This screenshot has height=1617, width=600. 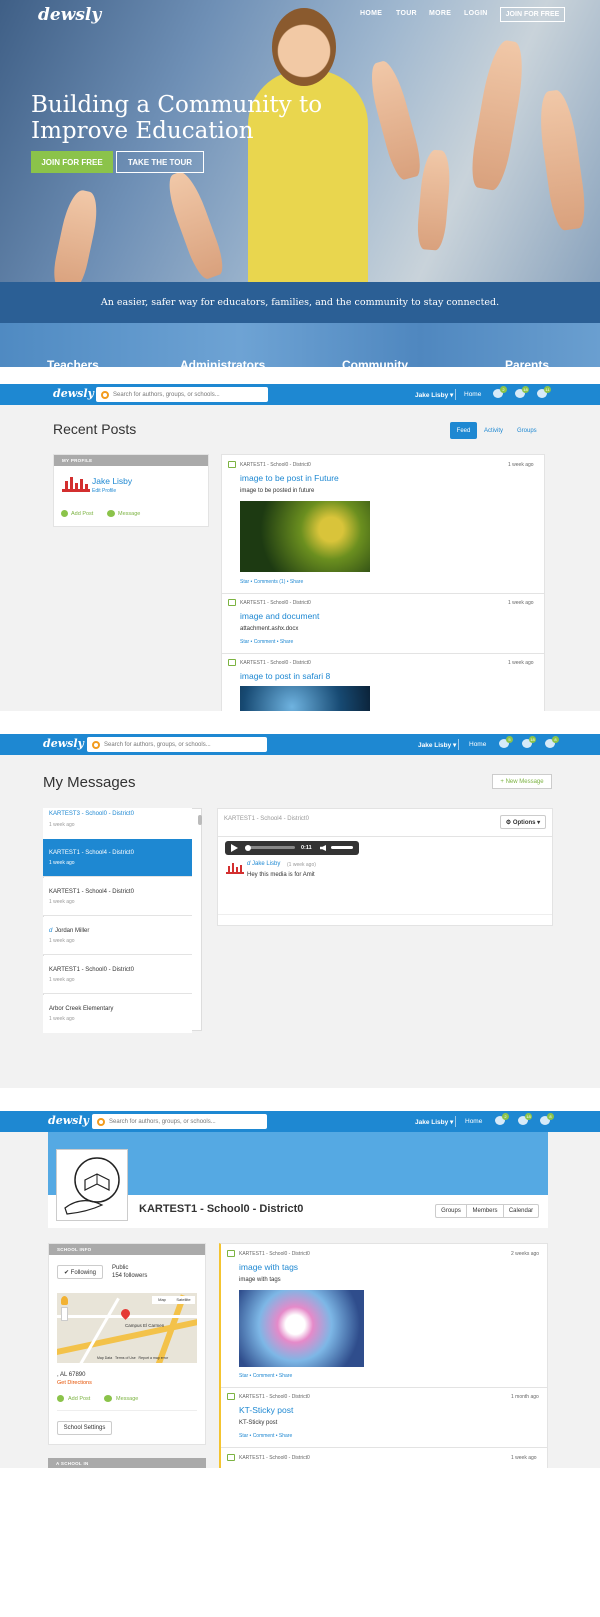 What do you see at coordinates (289, 478) in the screenshot?
I see `post-title: image to be post in Future` at bounding box center [289, 478].